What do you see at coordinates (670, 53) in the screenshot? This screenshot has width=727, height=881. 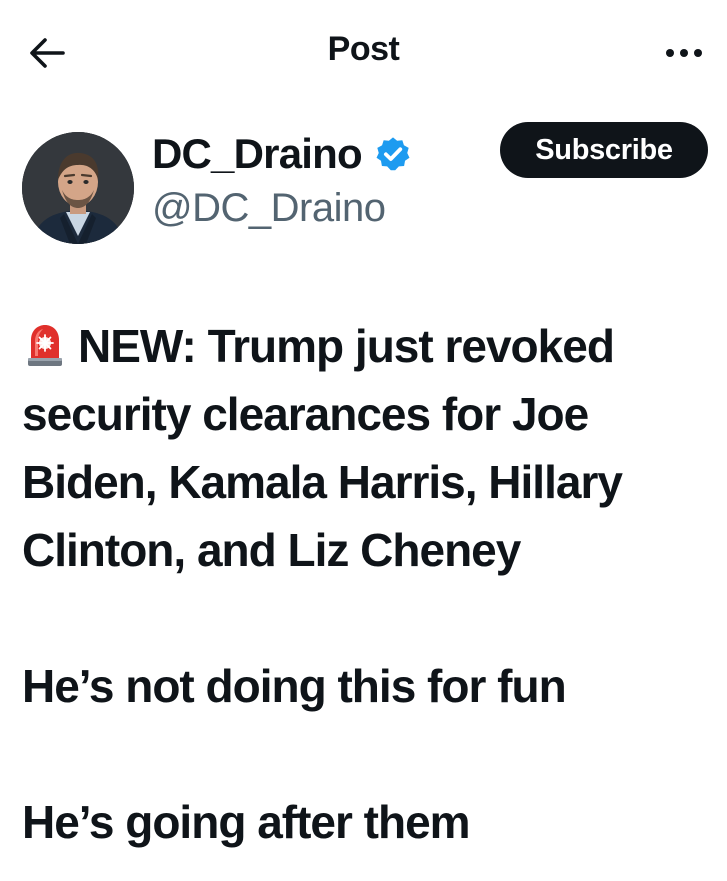 I see `more-horizontal-icon` at bounding box center [670, 53].